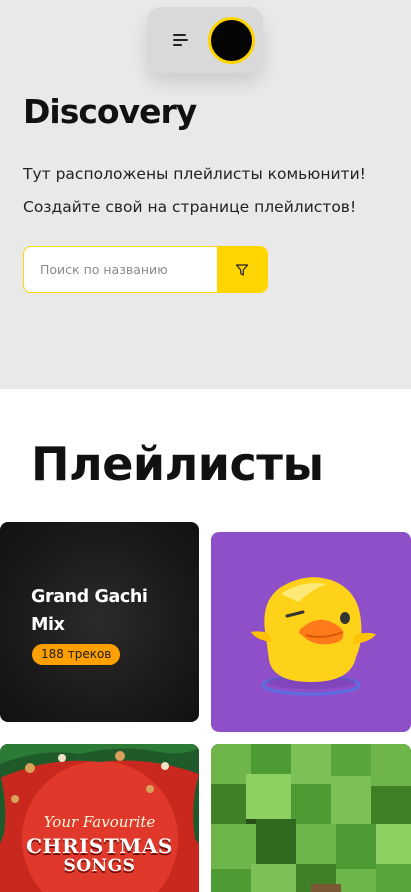 The image size is (411, 892). What do you see at coordinates (99, 846) in the screenshot?
I see `christmas-cover-line-2: CHRISTMAS` at bounding box center [99, 846].